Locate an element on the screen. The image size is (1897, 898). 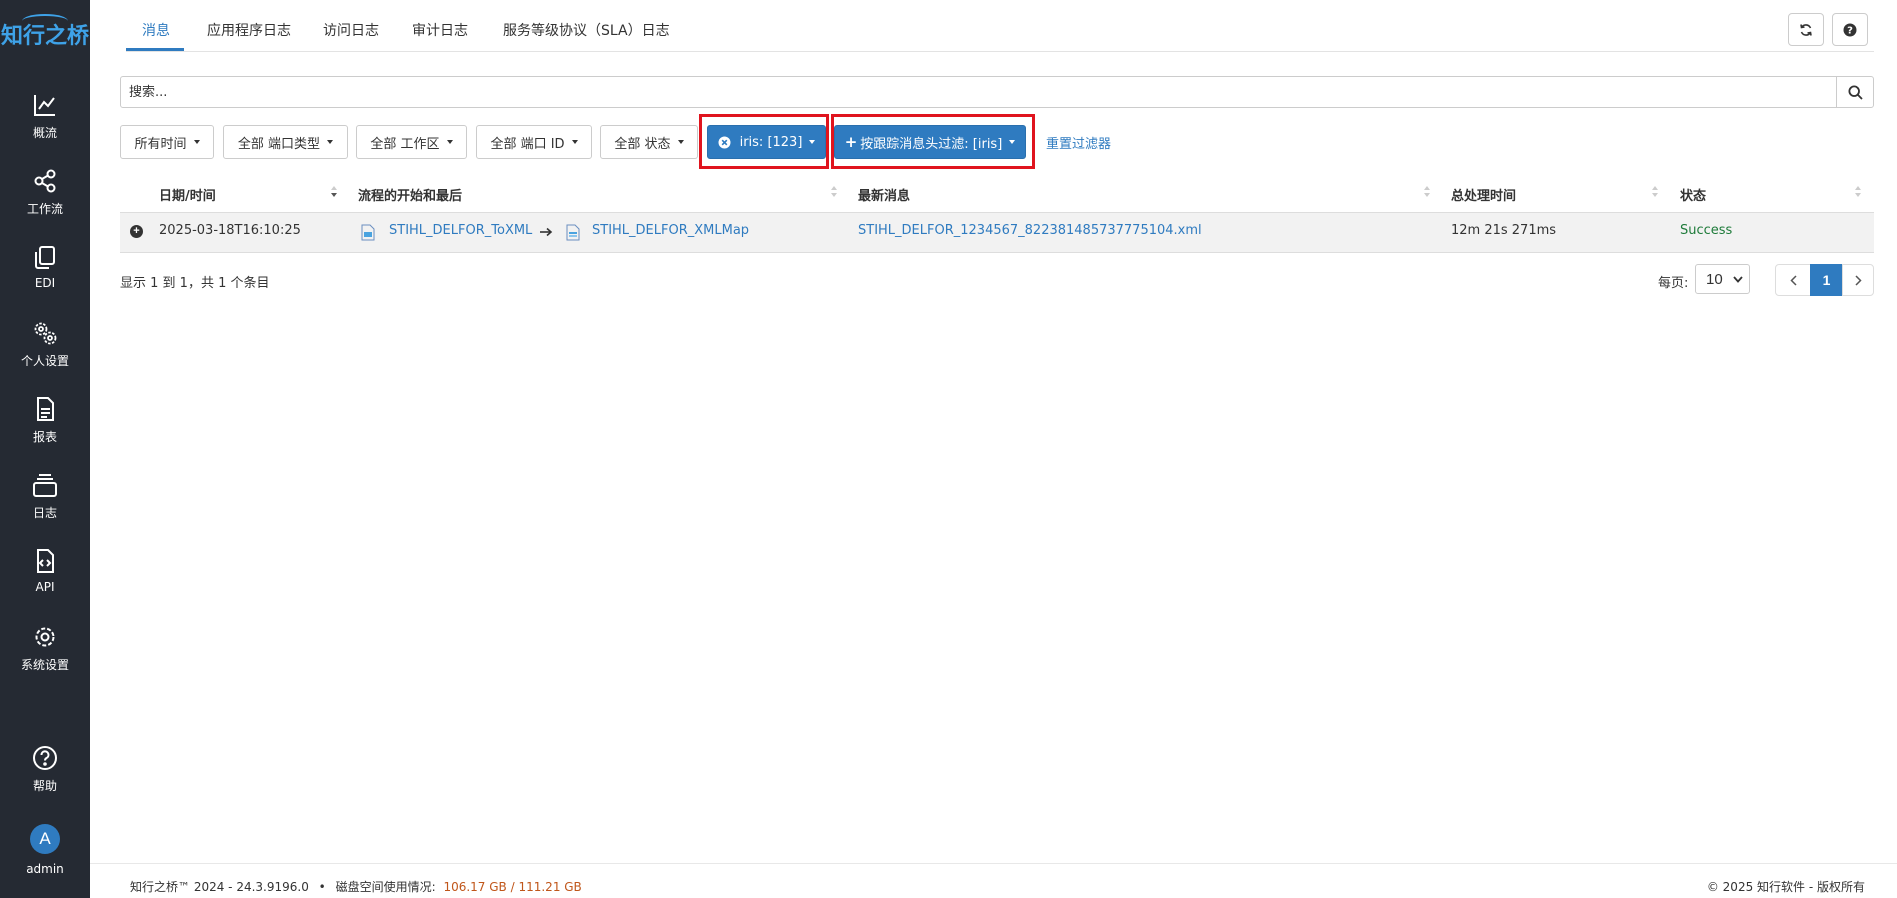
arrow-right-icon is located at coordinates (546, 232).